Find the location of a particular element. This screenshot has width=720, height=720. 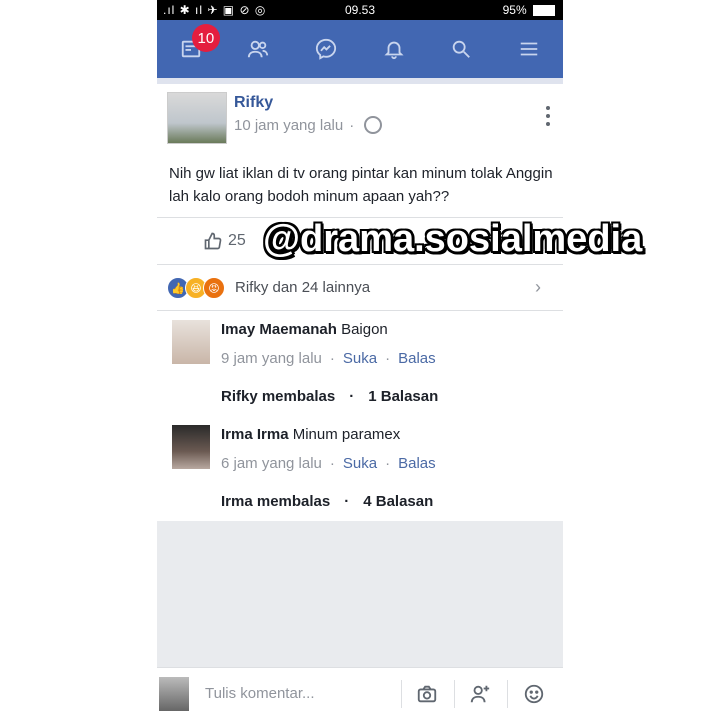

top-navigation-bar: 10 is located at coordinates (360, 49).